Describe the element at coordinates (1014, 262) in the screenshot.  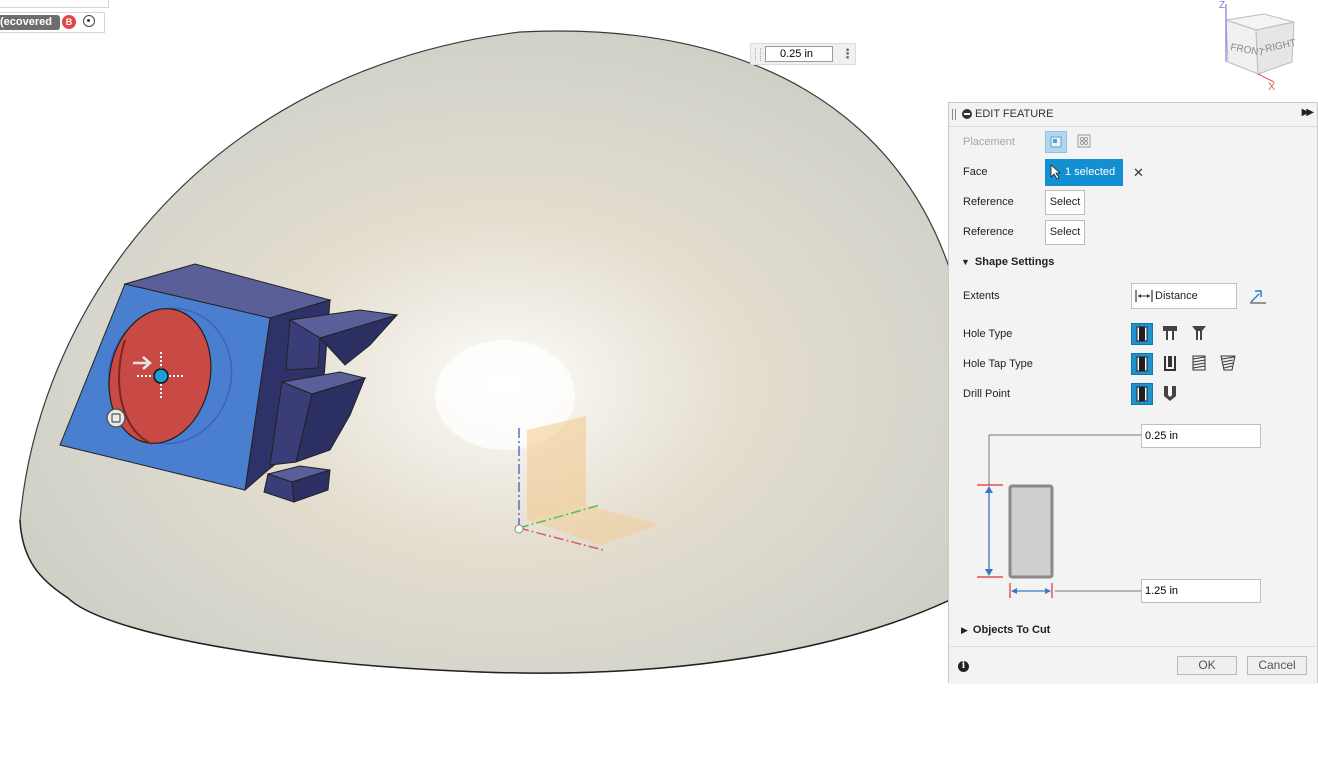
I see `shape-settings-label: Shape Settings` at that location.